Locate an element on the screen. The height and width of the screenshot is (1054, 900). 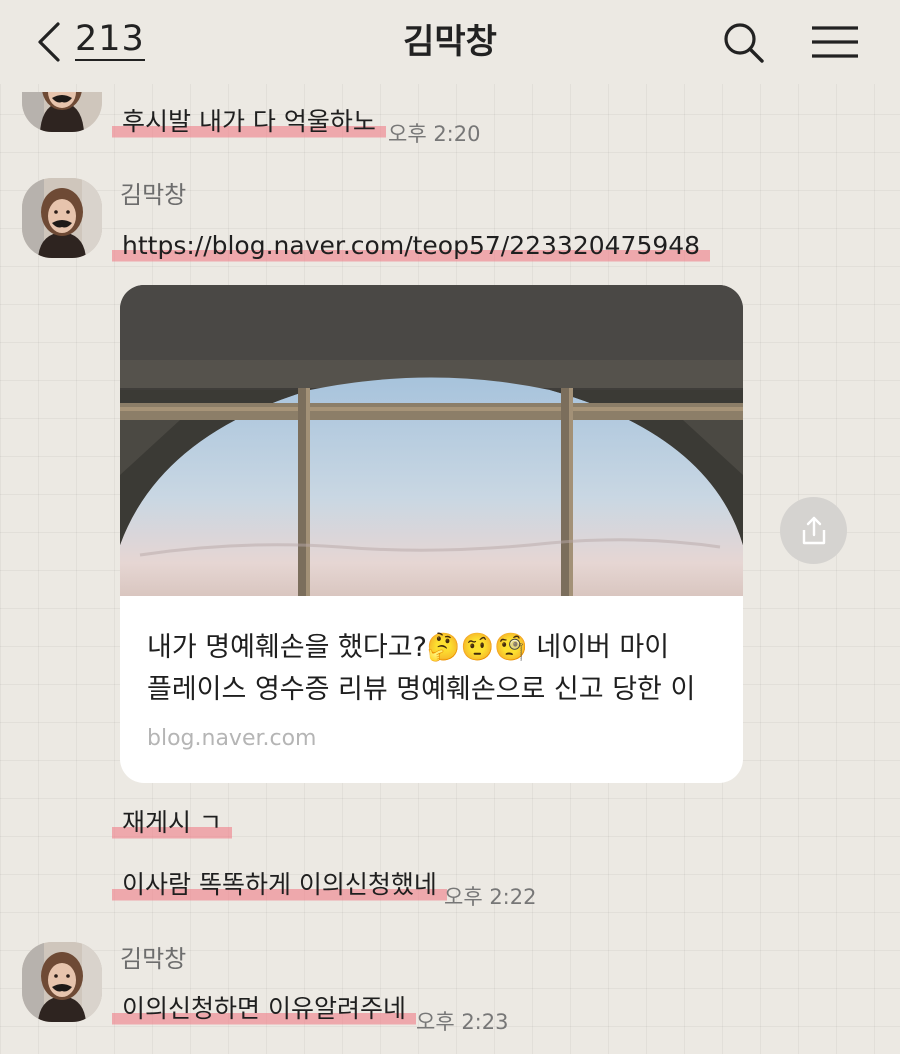
message-text: 후시발 내가 다 억울하노 is located at coordinates (249, 123).